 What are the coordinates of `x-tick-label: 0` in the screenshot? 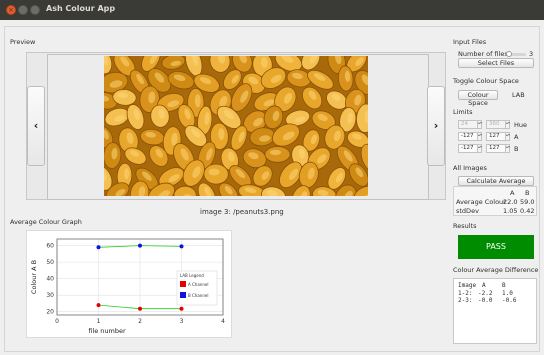 It's located at (57, 321).